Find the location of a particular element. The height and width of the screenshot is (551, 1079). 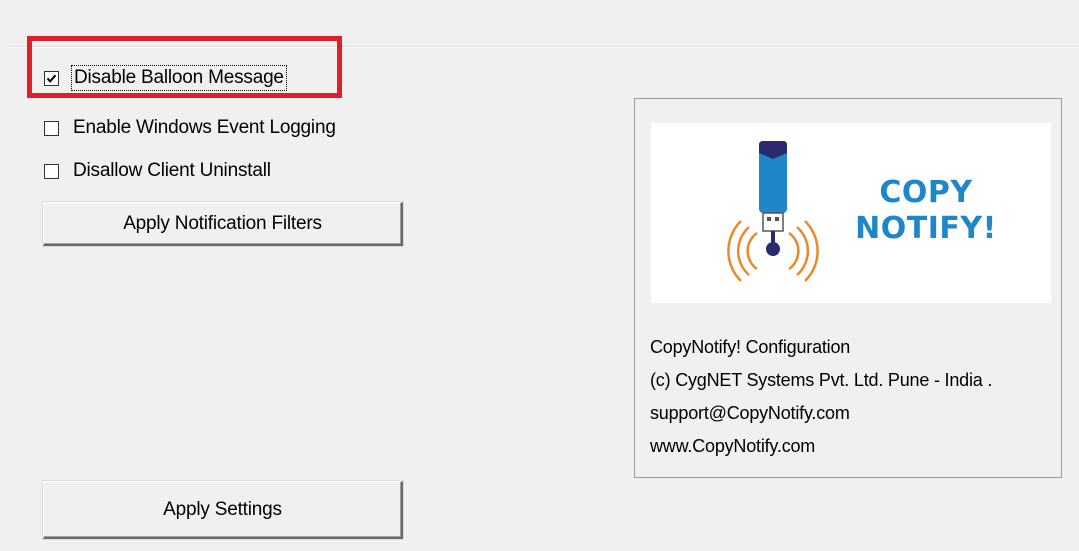

disallow-uninstall-label: Disallow Client Uninstall is located at coordinates (172, 170).